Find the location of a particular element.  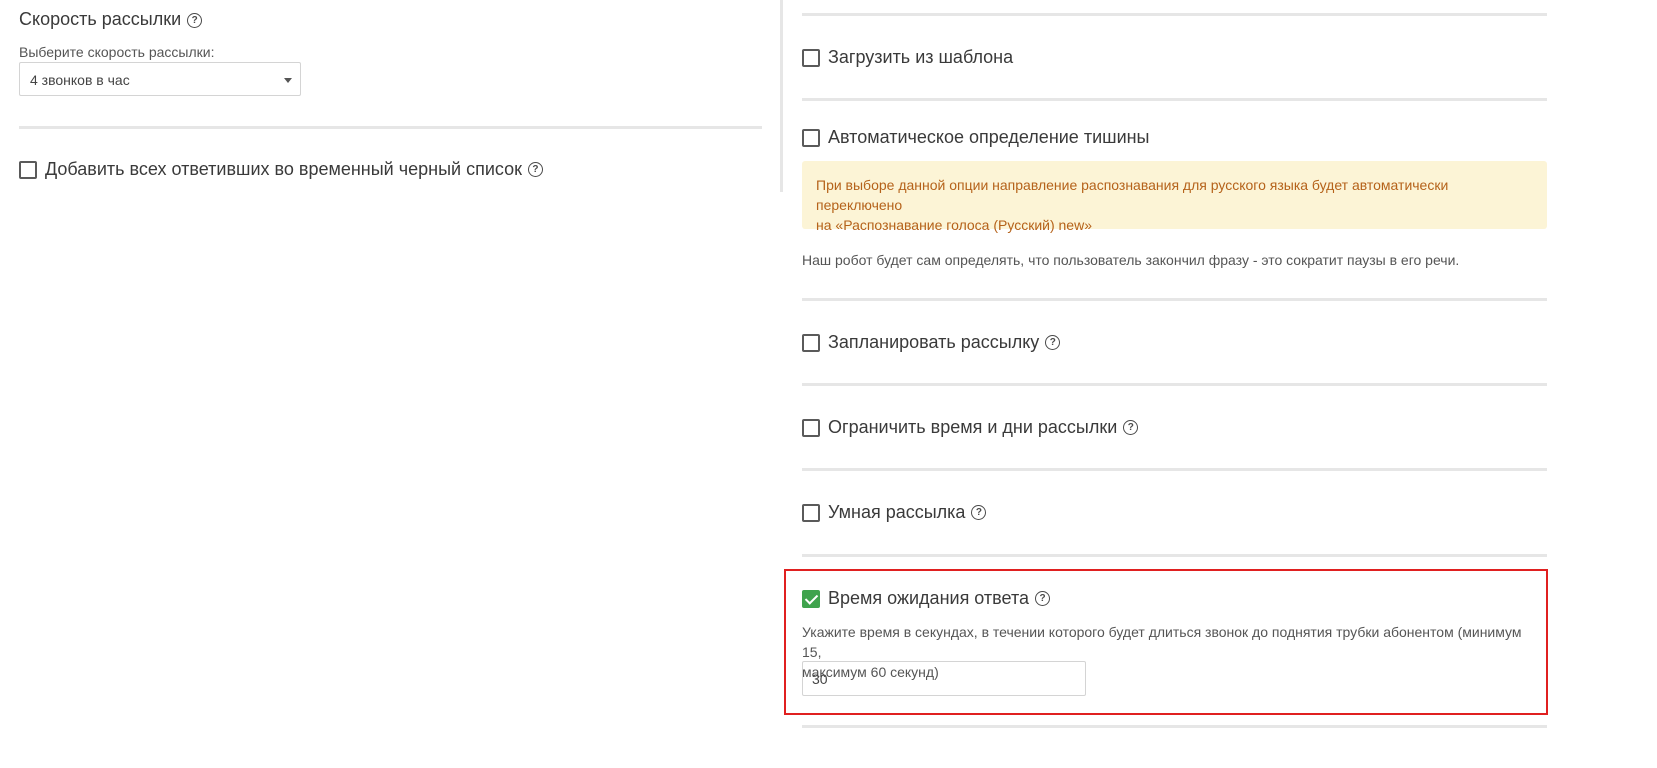

wait-time-label: Время ожидания ответа is located at coordinates (928, 598).